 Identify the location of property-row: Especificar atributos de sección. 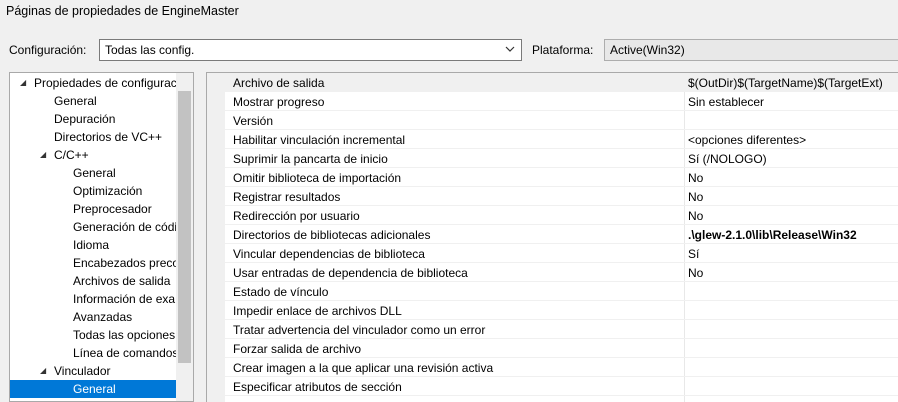
(561, 386).